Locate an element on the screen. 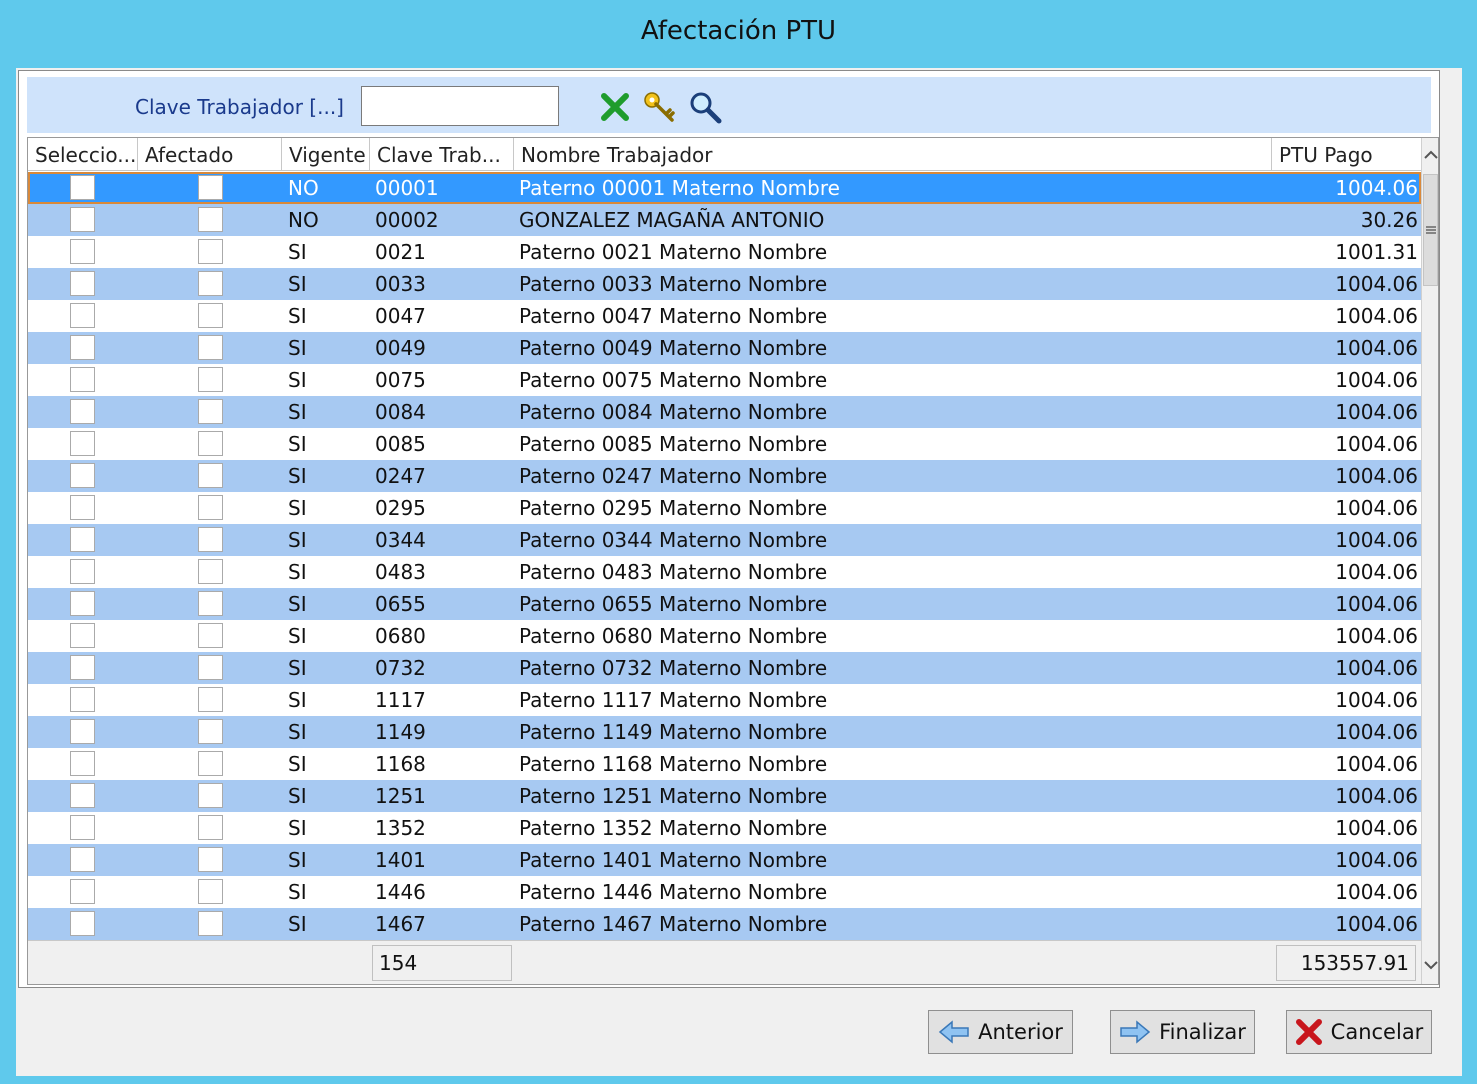  column-header-ptu-pago: PTU Pago is located at coordinates (1346, 154).